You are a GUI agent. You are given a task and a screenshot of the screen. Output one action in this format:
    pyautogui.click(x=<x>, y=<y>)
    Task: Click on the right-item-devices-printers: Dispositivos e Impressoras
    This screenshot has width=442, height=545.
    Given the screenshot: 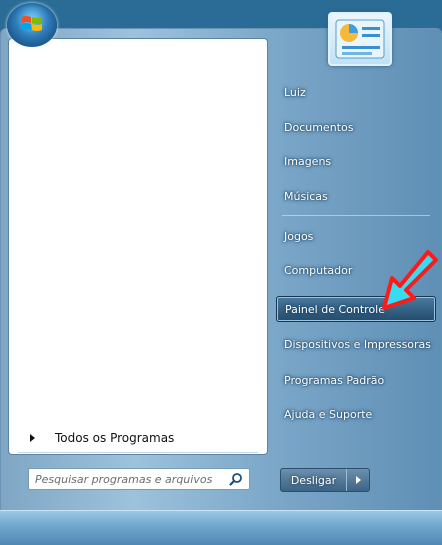 What is the action you would take?
    pyautogui.click(x=356, y=344)
    